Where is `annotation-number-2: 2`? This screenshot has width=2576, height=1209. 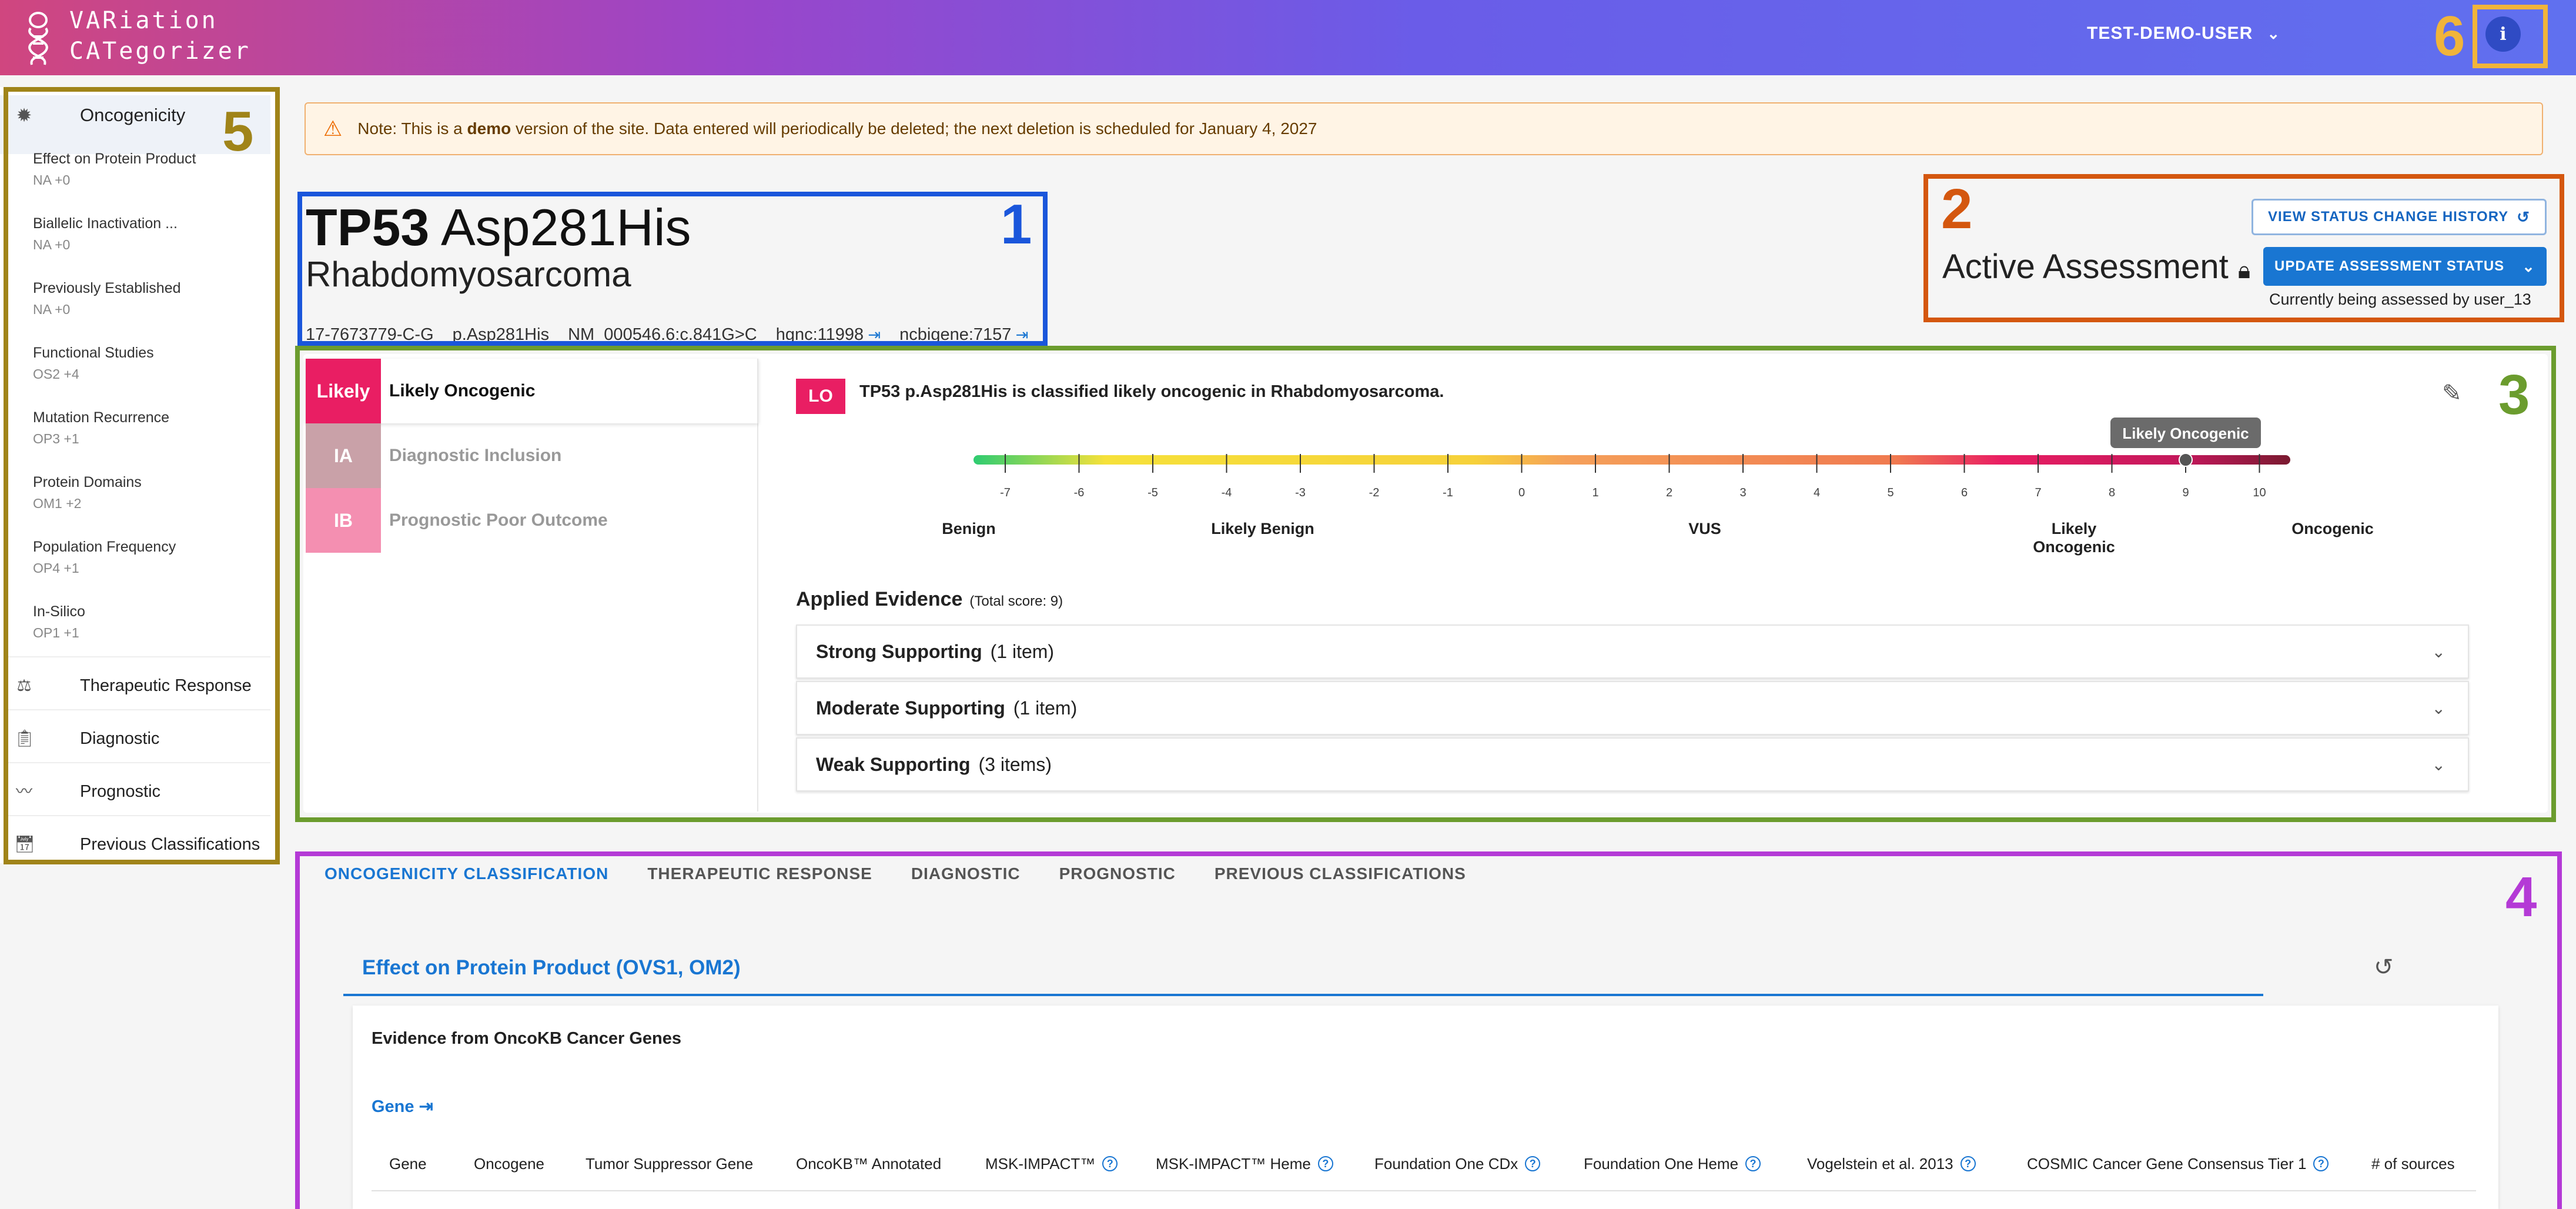 annotation-number-2: 2 is located at coordinates (1957, 209).